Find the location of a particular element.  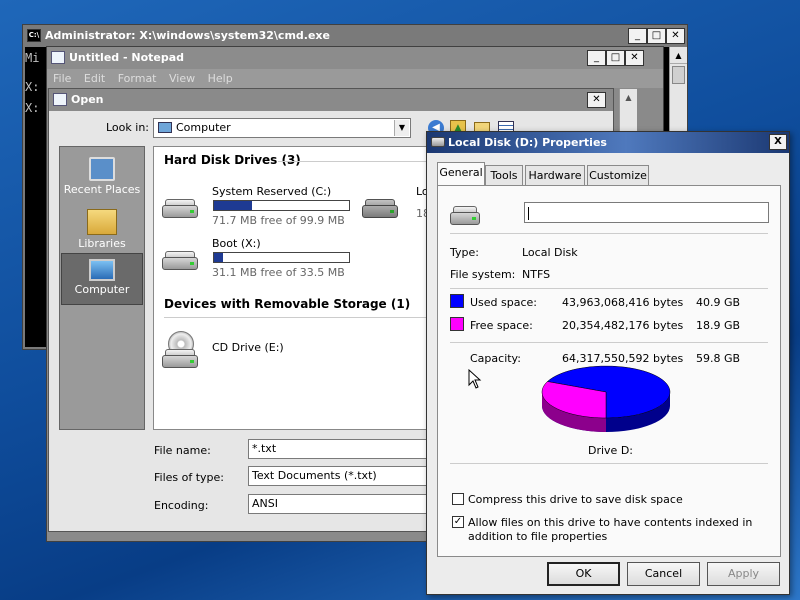

open-title: Open is located at coordinates (87, 99).